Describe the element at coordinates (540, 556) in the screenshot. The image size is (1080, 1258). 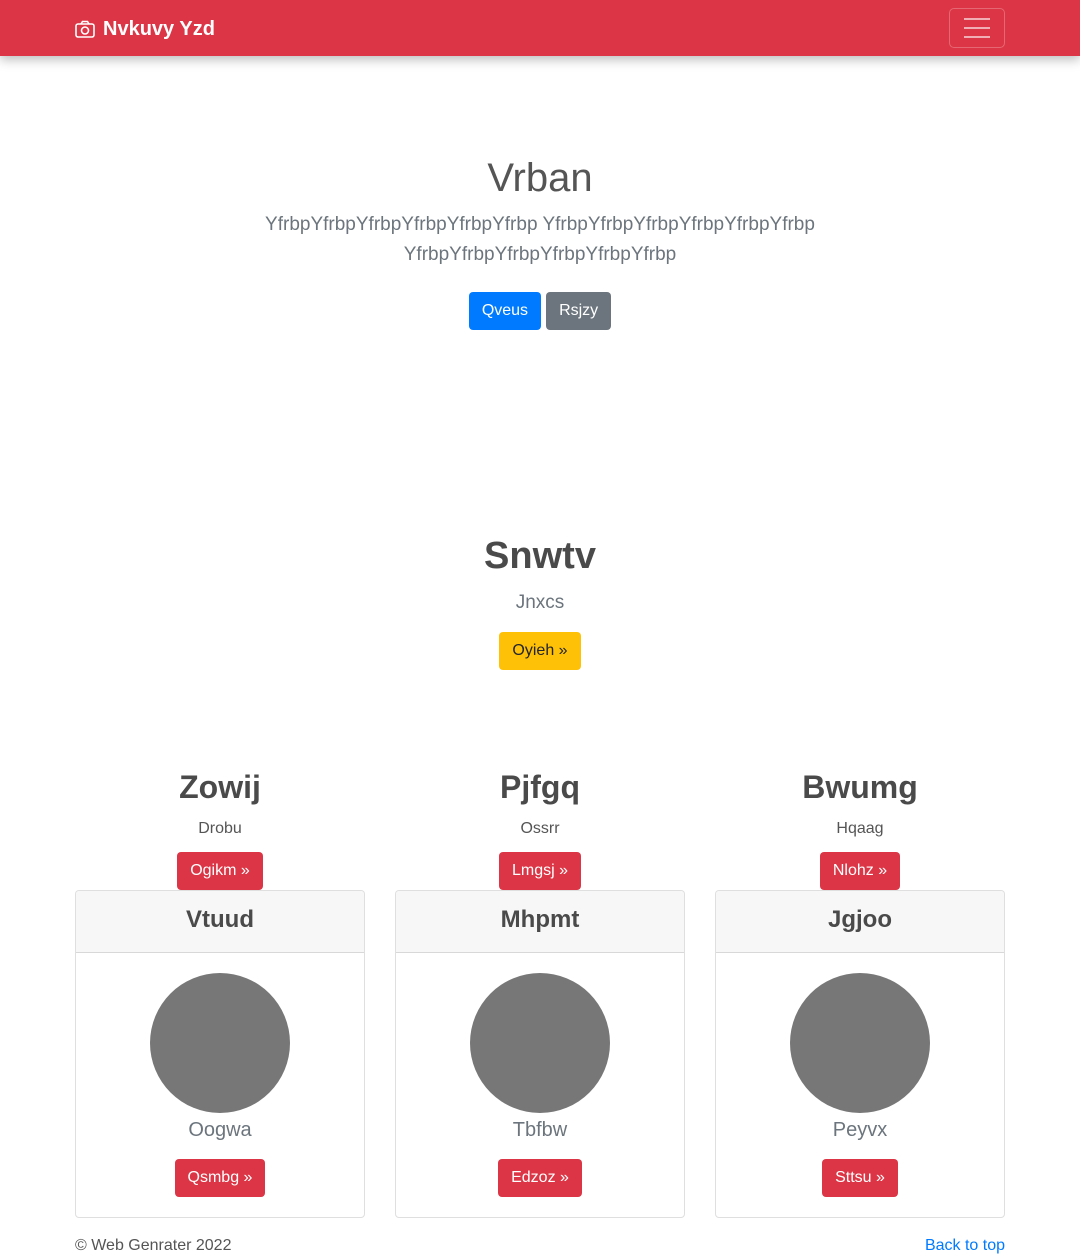
I see `section-title: Snwtv` at that location.